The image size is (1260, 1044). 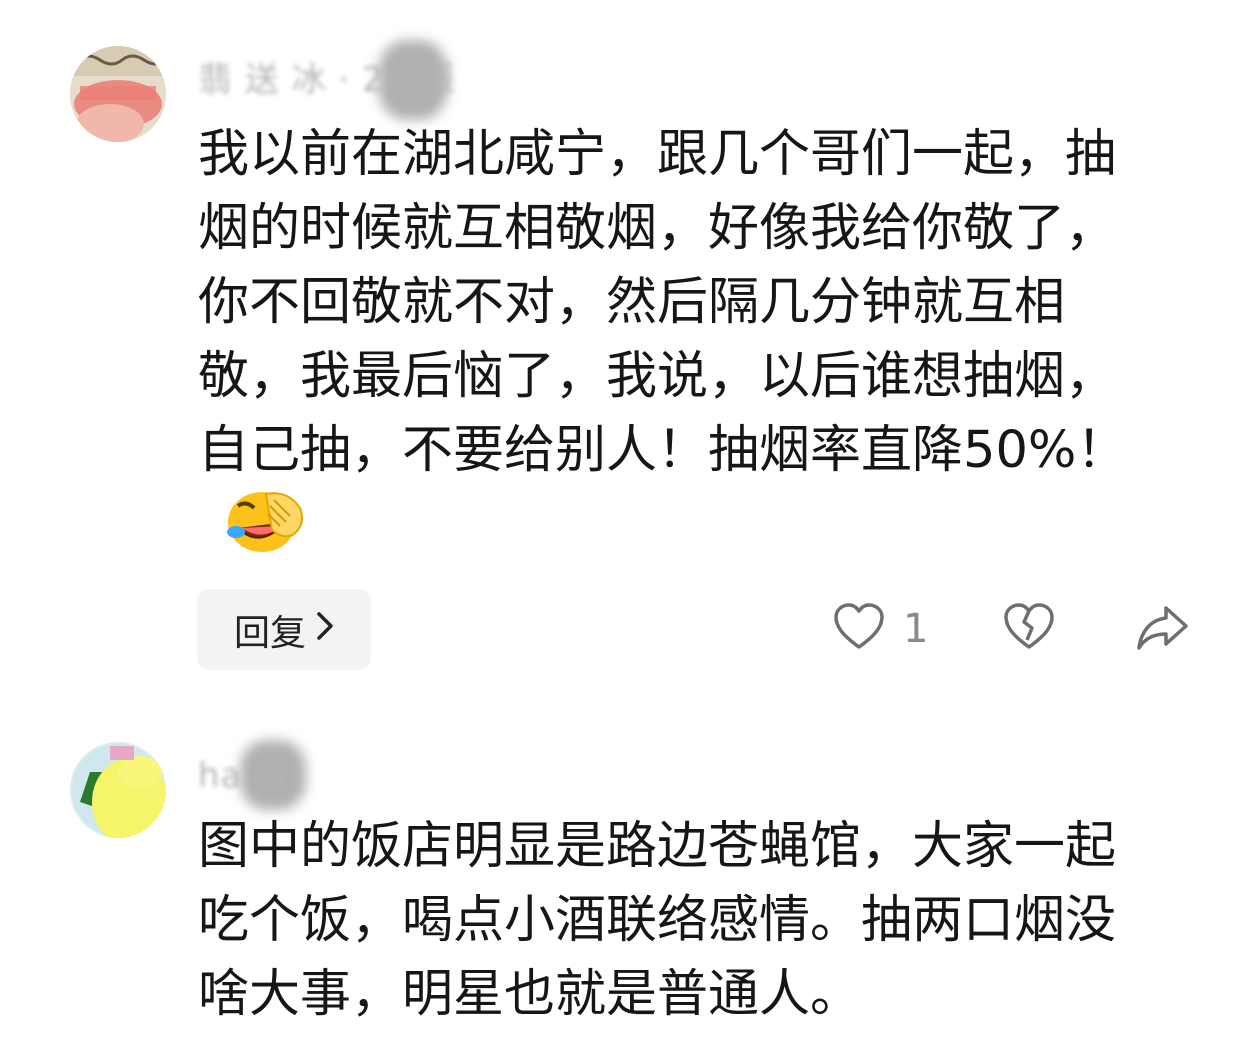 I want to click on like-button, so click(x=859, y=629).